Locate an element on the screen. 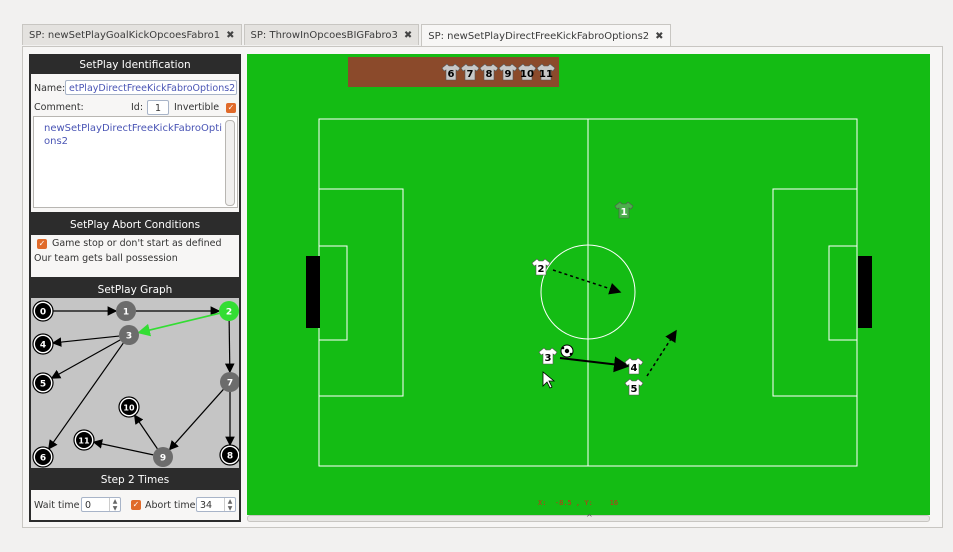  wait-time-field: 0 ▲ ▼ is located at coordinates (101, 504).